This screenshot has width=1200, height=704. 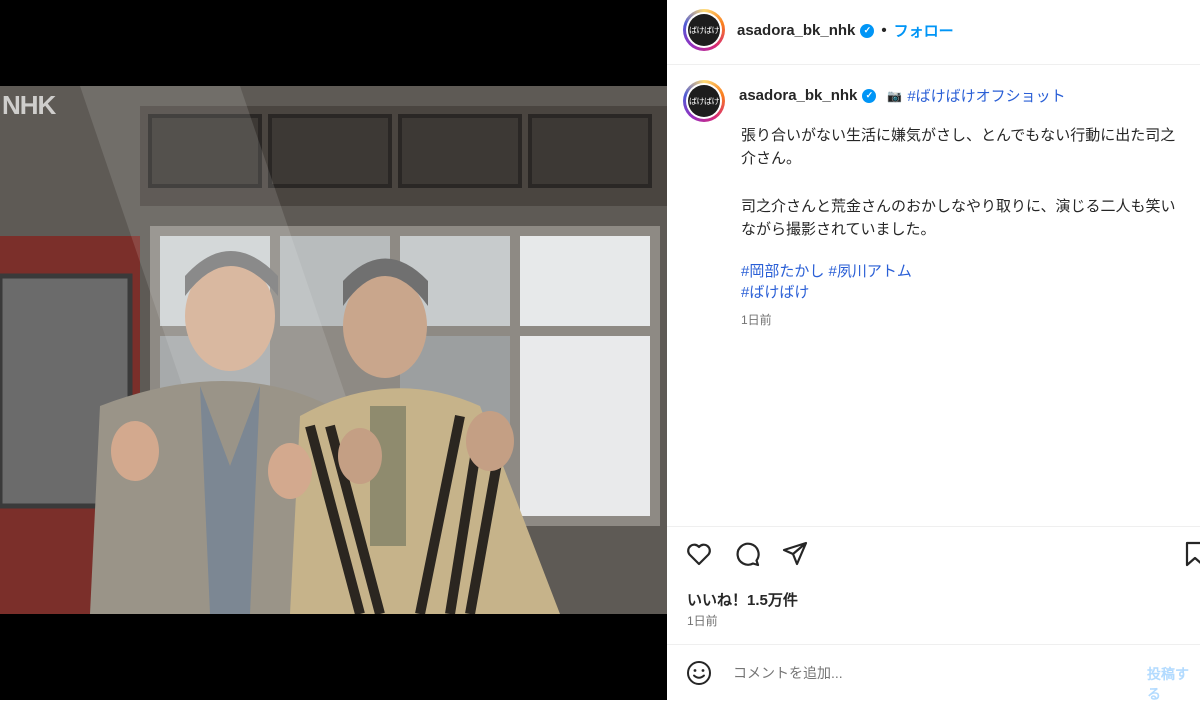 I want to click on caption-avatar-label: ばけばけ, so click(x=704, y=101).